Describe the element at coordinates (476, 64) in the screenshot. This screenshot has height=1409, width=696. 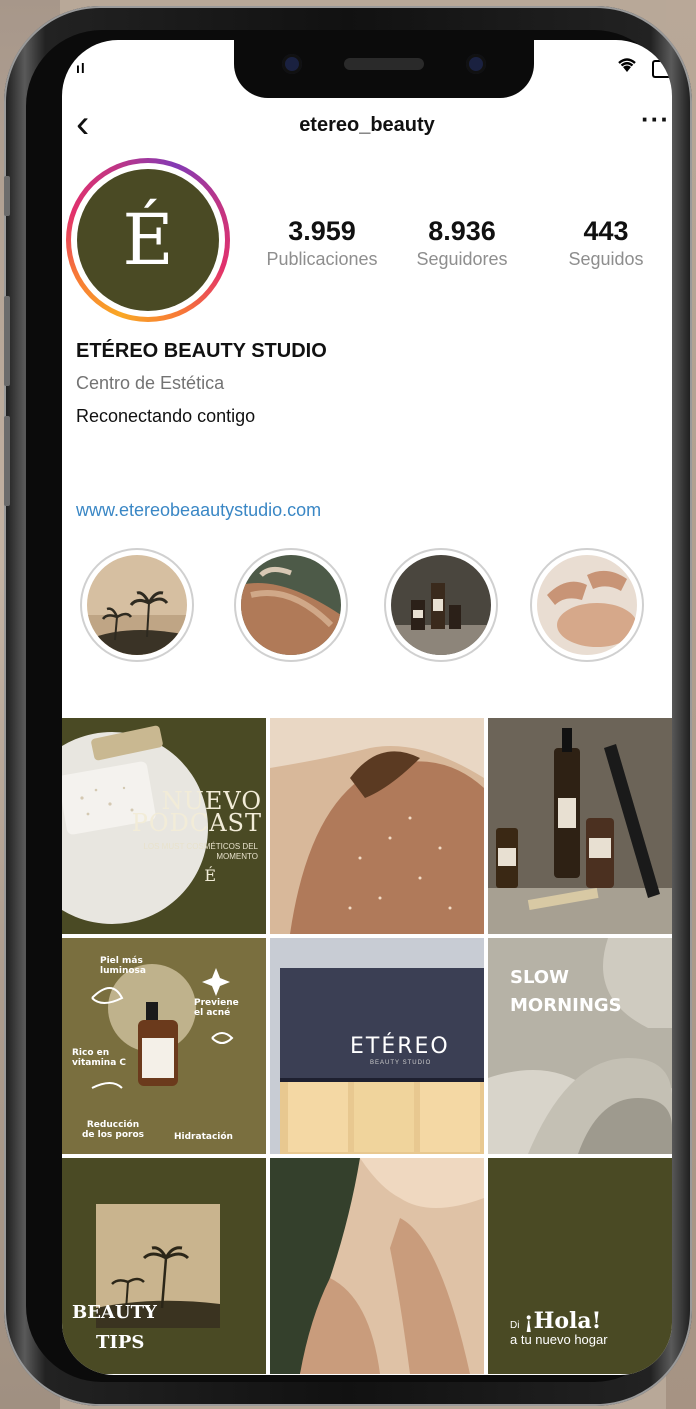
I see `camera-icon` at that location.